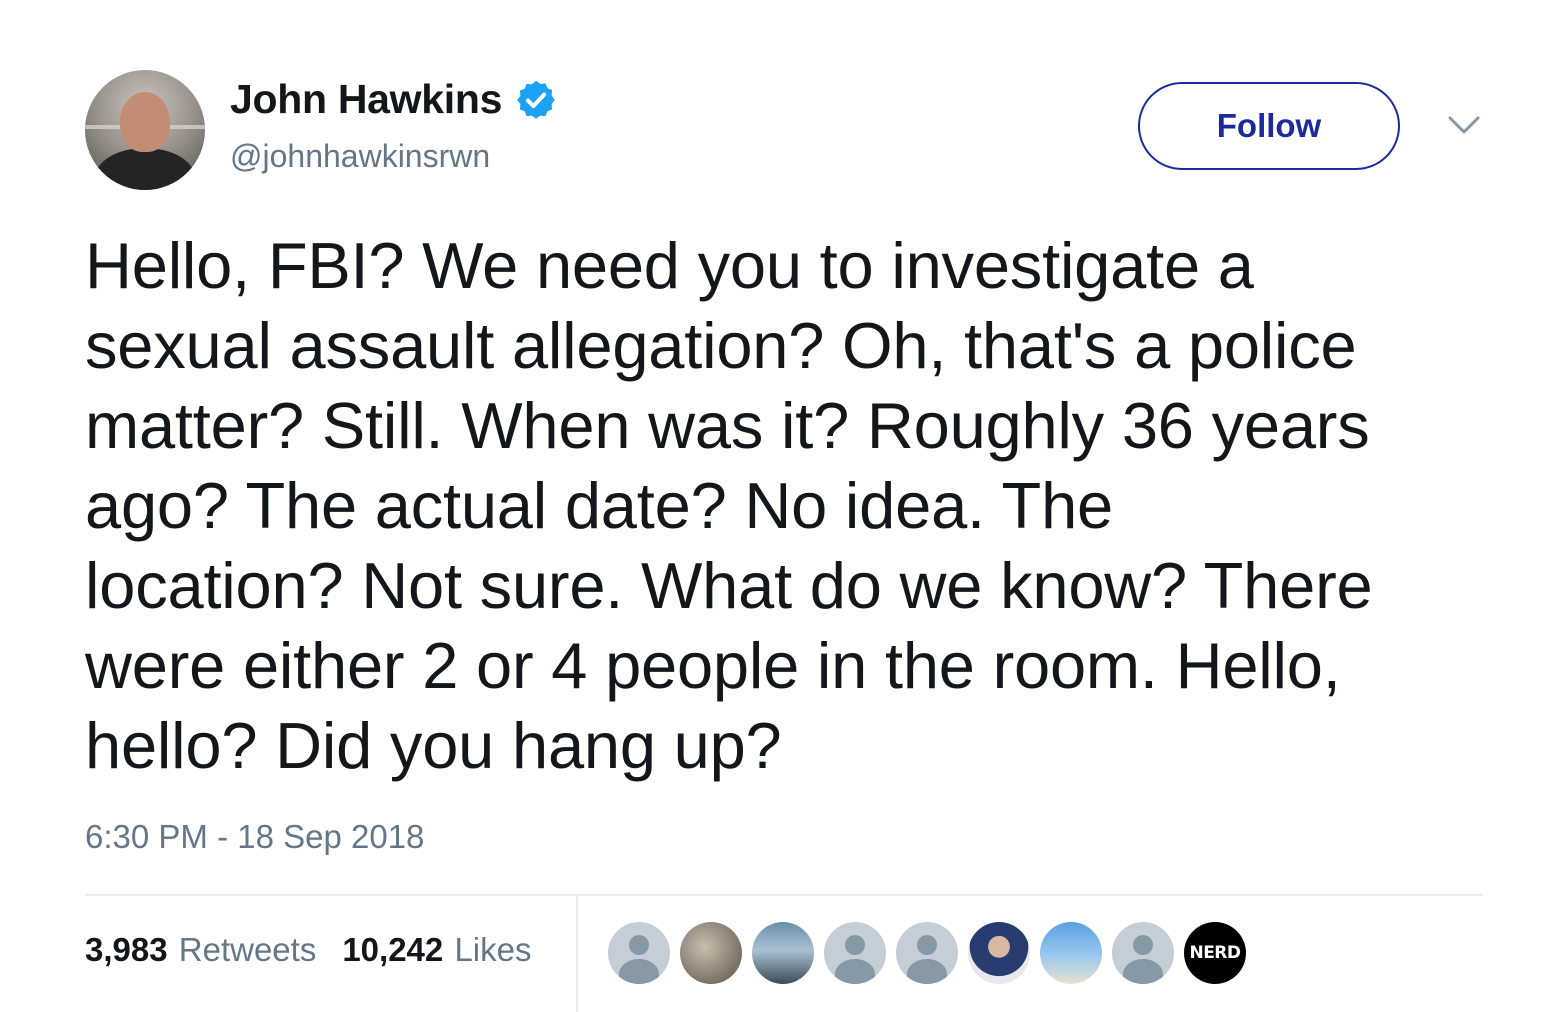 The height and width of the screenshot is (1012, 1568). What do you see at coordinates (784, 895) in the screenshot?
I see `divider` at bounding box center [784, 895].